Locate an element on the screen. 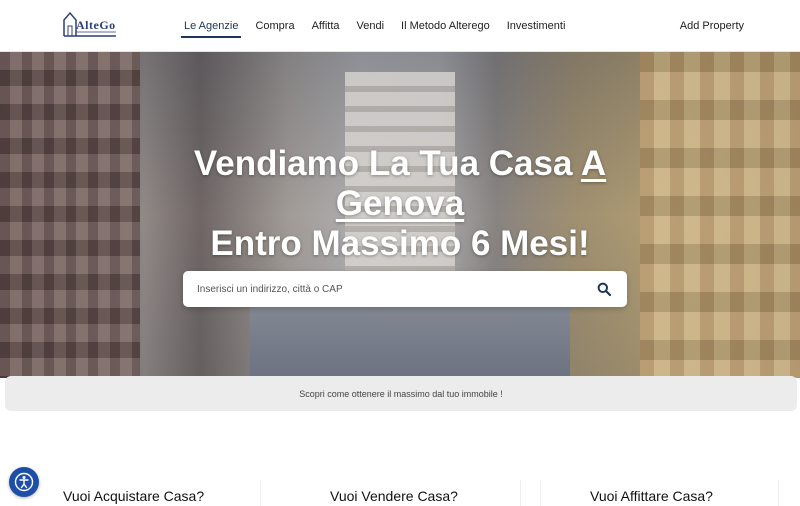 This screenshot has height=506, width=800. accessibility-icon is located at coordinates (24, 482).